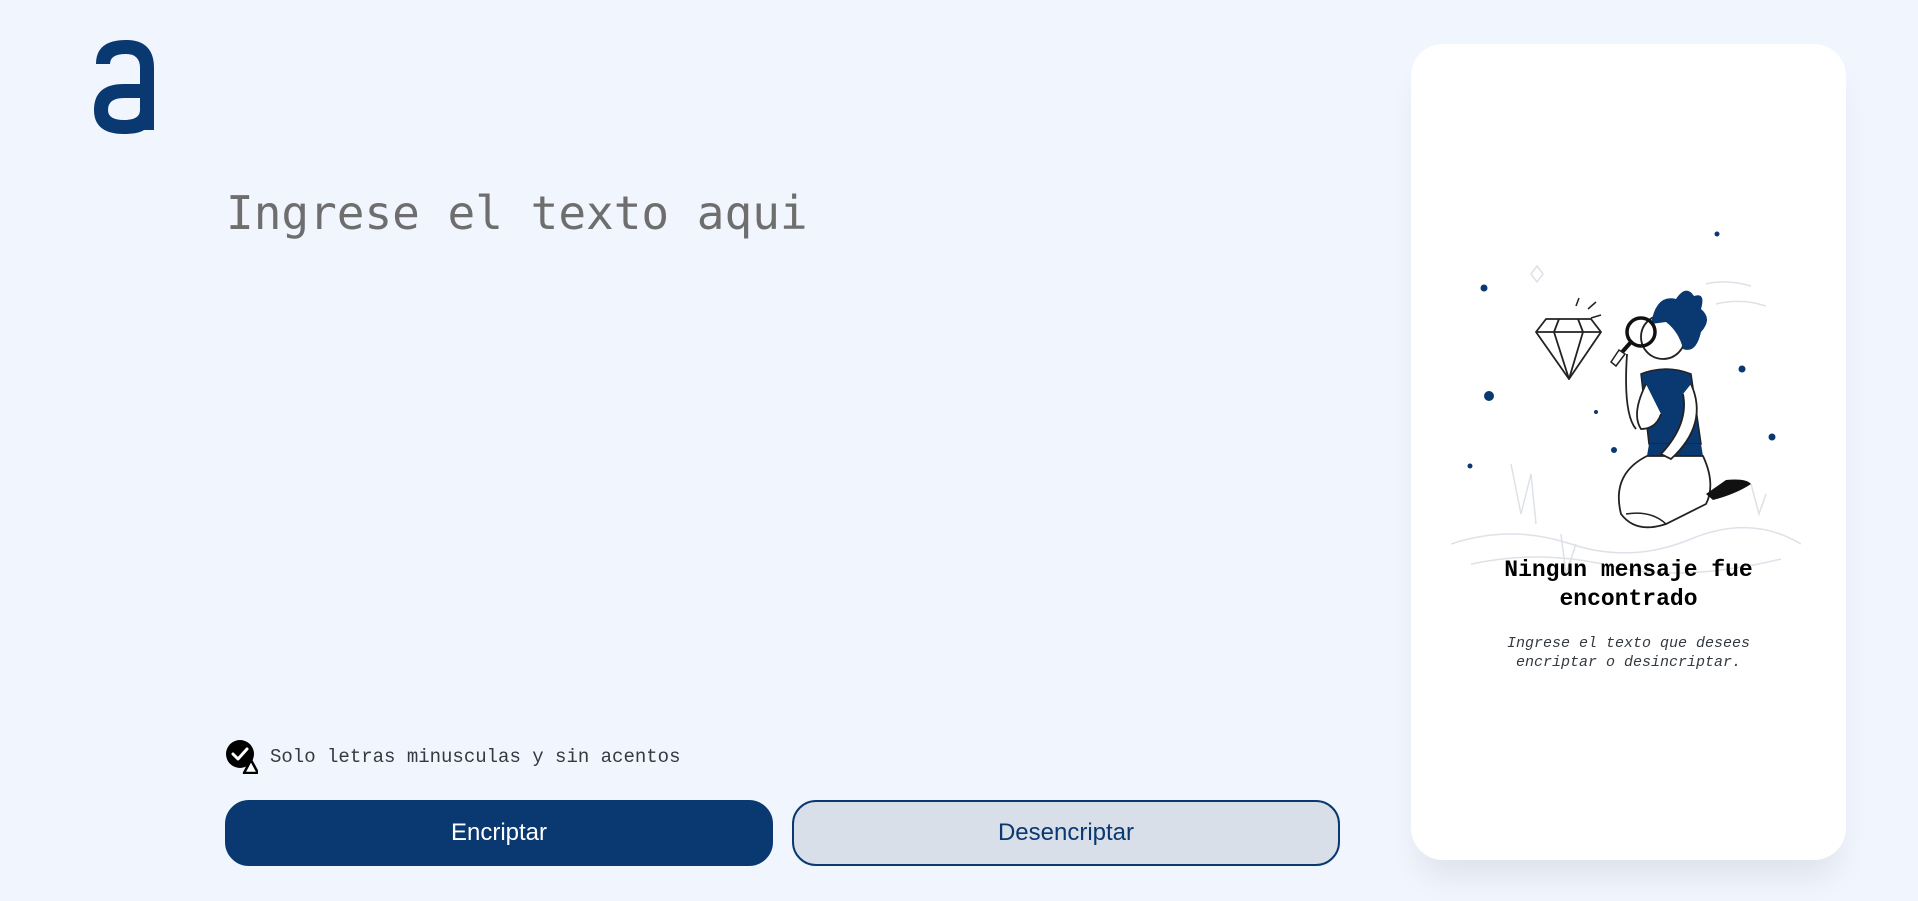 This screenshot has height=901, width=1918. Describe the element at coordinates (242, 757) in the screenshot. I see `check-warning-icon` at that location.